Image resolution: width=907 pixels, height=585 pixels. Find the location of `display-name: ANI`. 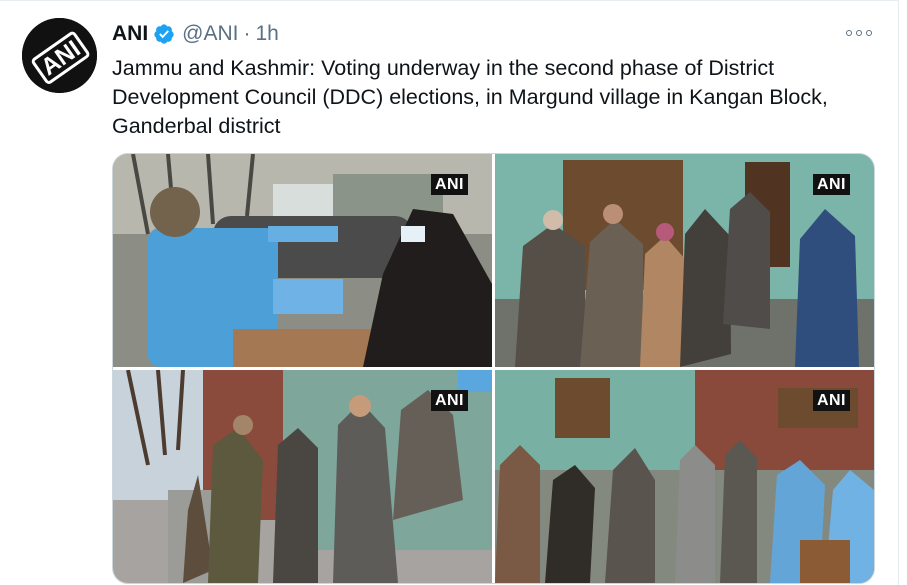

display-name: ANI is located at coordinates (130, 34).